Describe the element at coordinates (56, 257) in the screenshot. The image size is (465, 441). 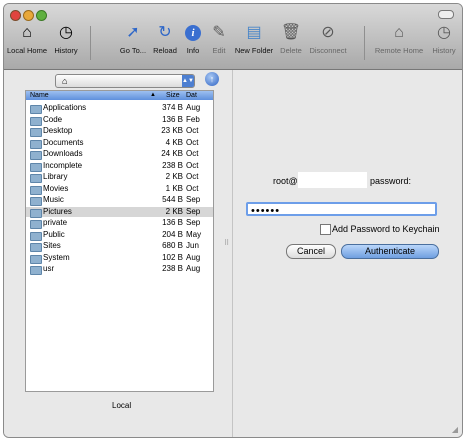
I see `file-name: System` at that location.